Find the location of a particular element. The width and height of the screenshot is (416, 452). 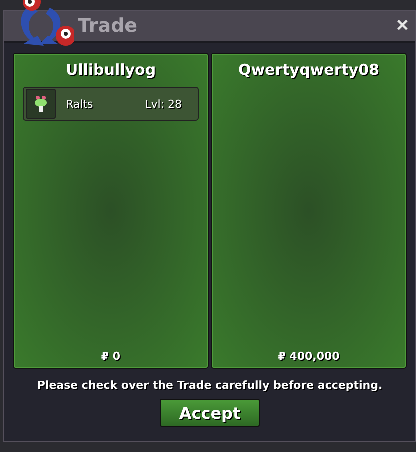

money-amount: ₽ 0 is located at coordinates (111, 356).